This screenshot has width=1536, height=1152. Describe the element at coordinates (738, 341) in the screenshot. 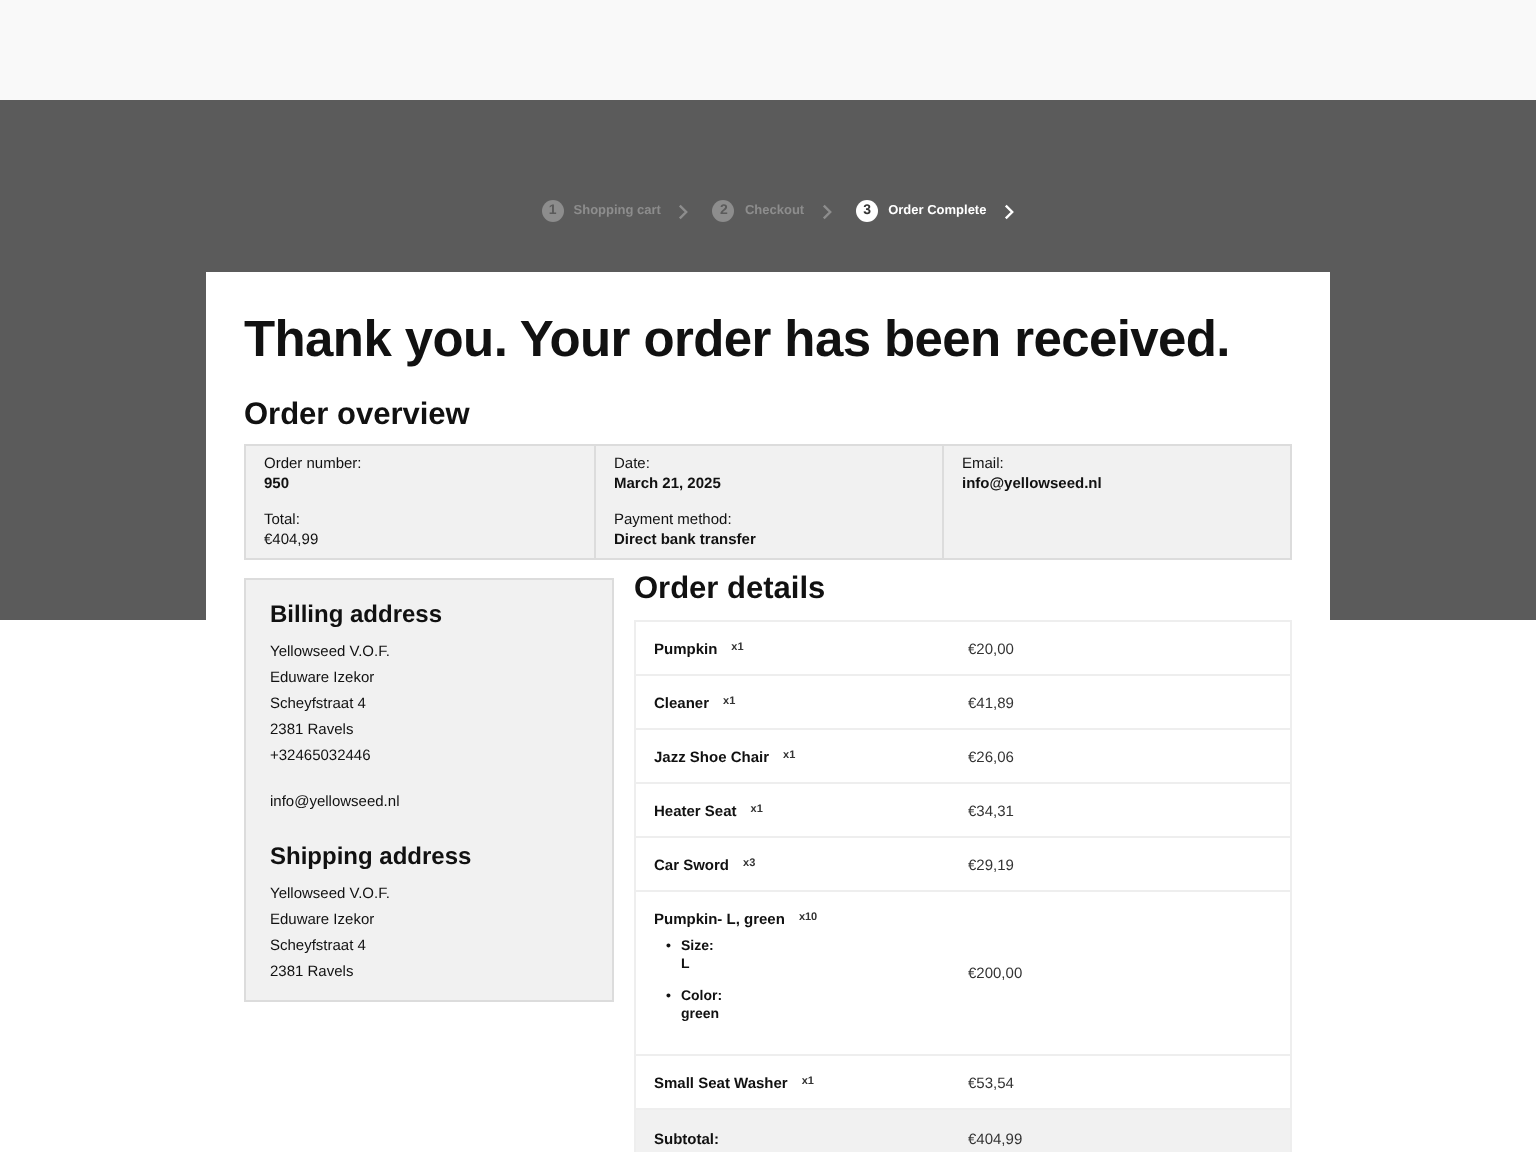

I see `page-title: Thank you. Your order has been received.` at that location.